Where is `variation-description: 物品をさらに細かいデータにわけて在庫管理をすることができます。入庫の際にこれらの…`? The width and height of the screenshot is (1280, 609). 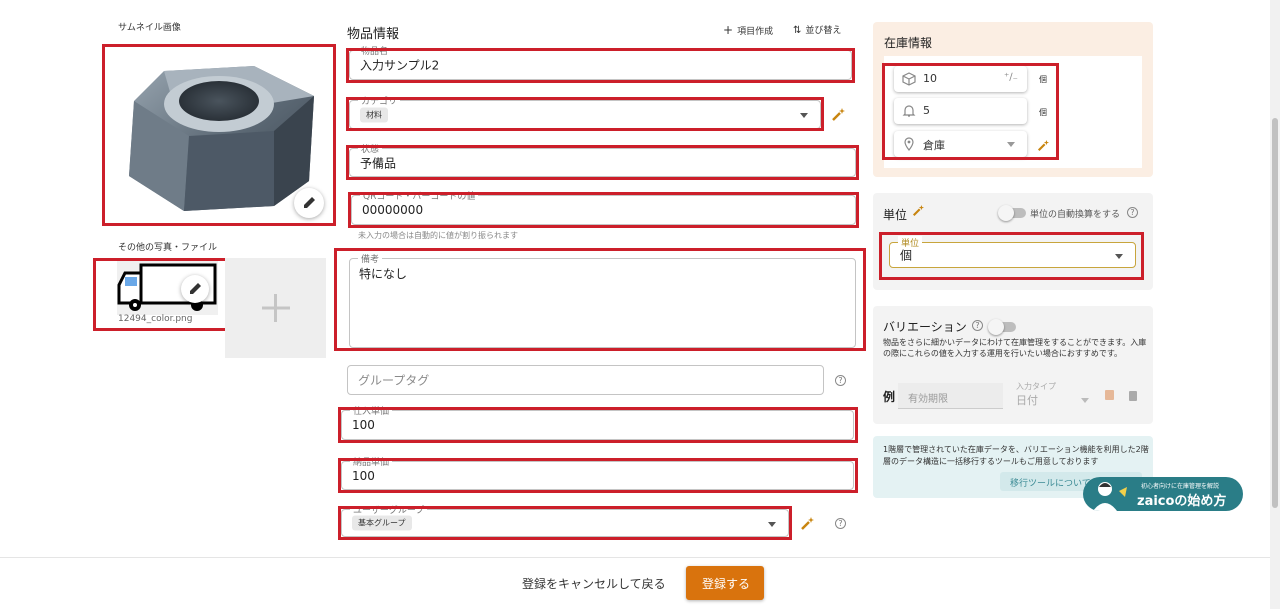 variation-description: 物品をさらに細かいデータにわけて在庫管理をすることができます。入庫の際にこれらの… is located at coordinates (1015, 348).